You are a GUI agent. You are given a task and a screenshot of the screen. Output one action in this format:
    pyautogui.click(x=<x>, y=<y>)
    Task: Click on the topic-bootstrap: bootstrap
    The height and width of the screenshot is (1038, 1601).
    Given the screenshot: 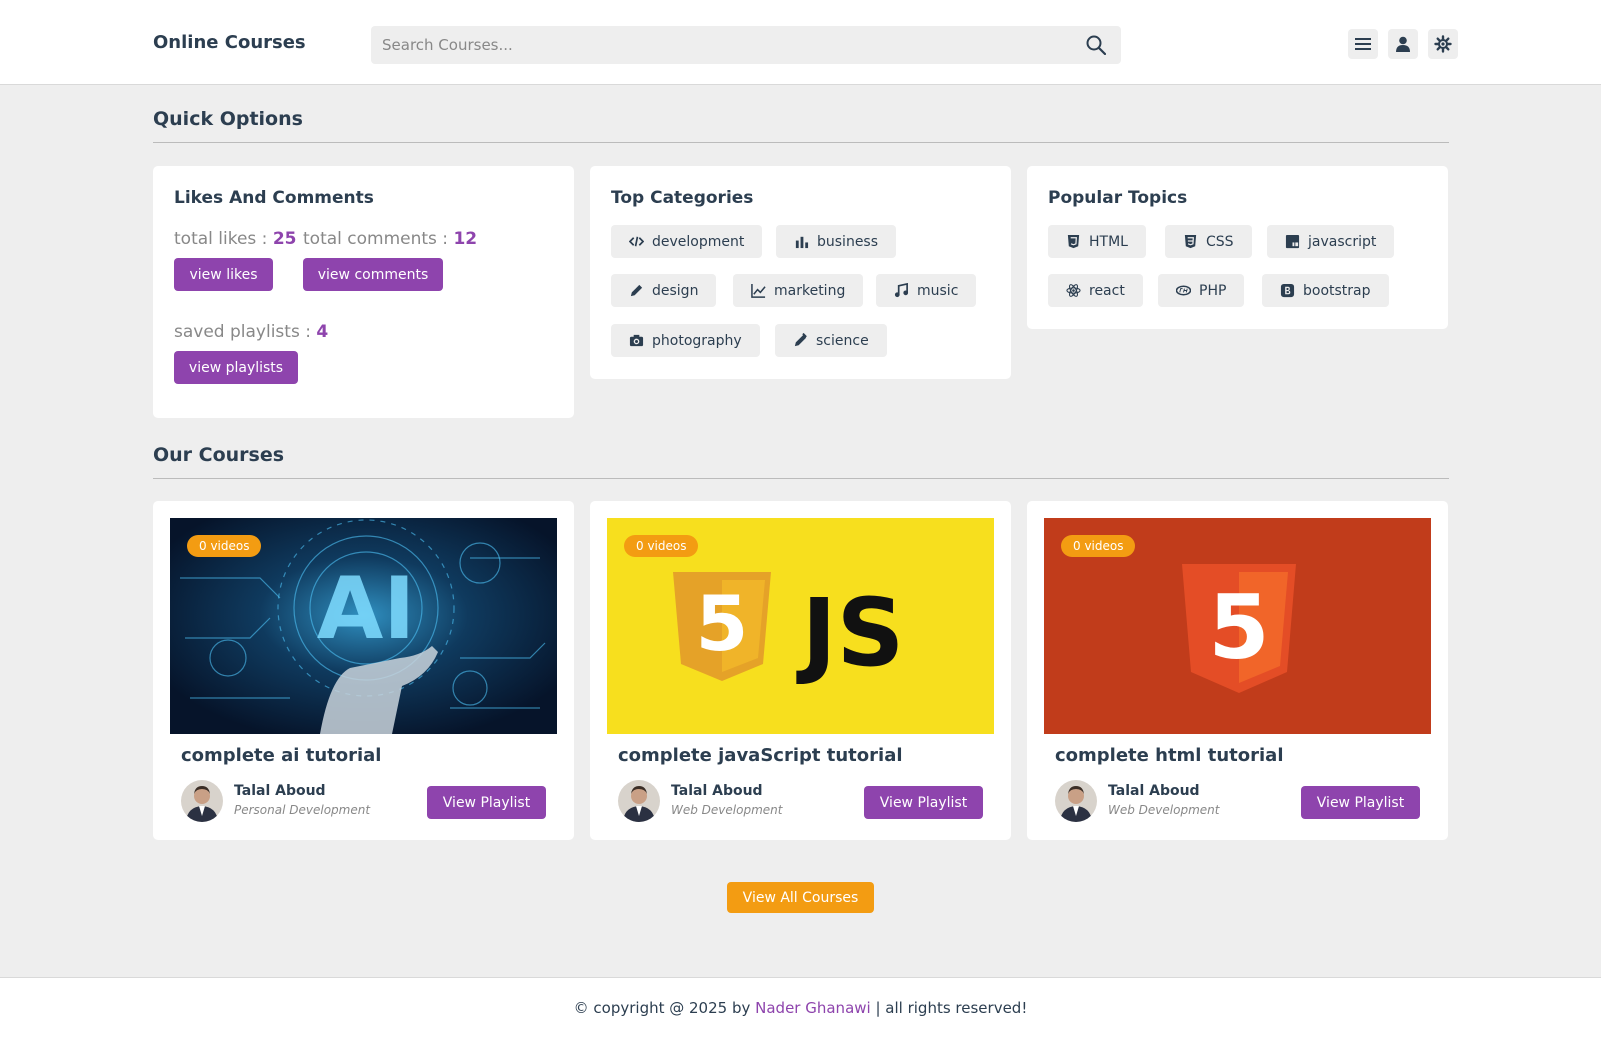 What is the action you would take?
    pyautogui.click(x=1325, y=290)
    